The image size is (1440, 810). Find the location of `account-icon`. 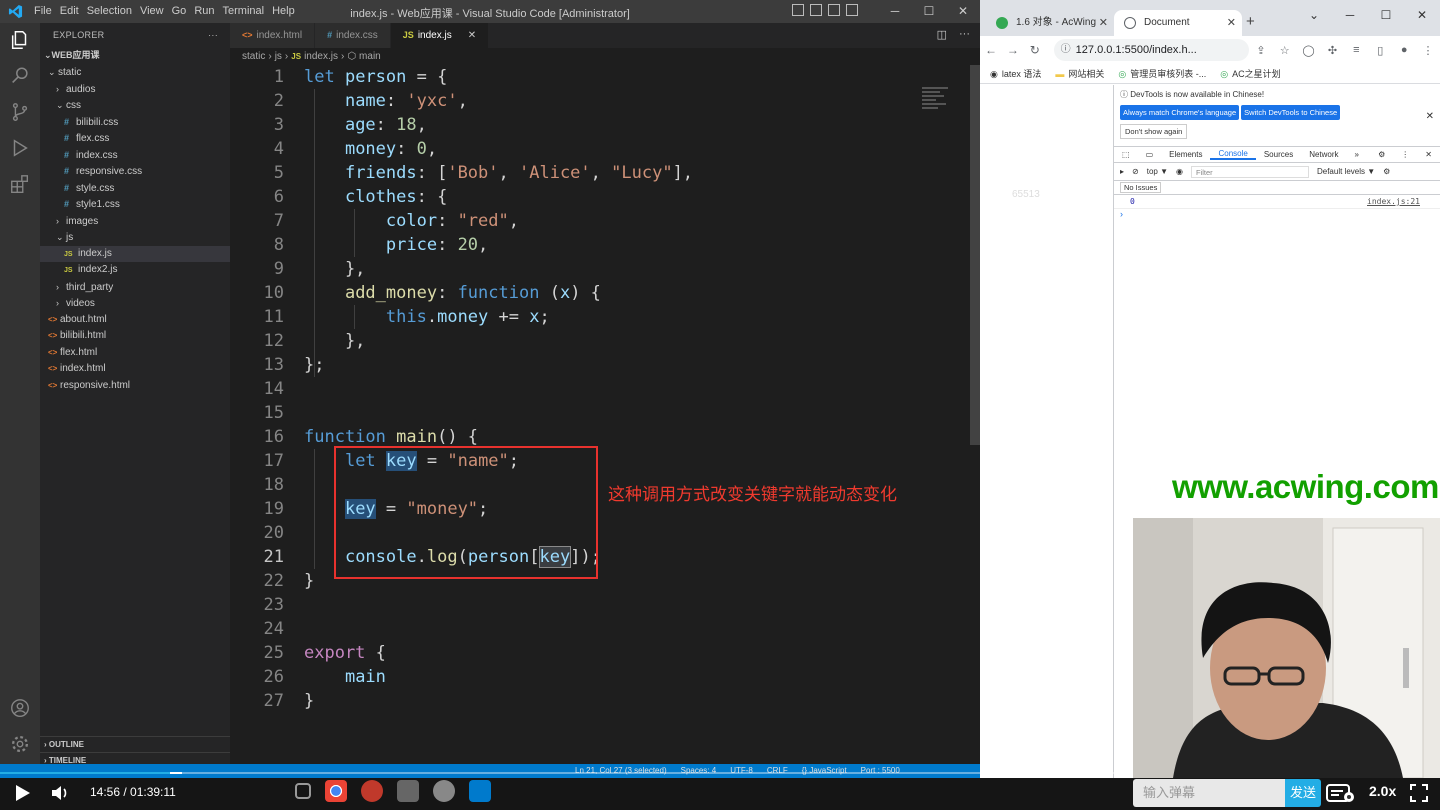

account-icon is located at coordinates (20, 708).